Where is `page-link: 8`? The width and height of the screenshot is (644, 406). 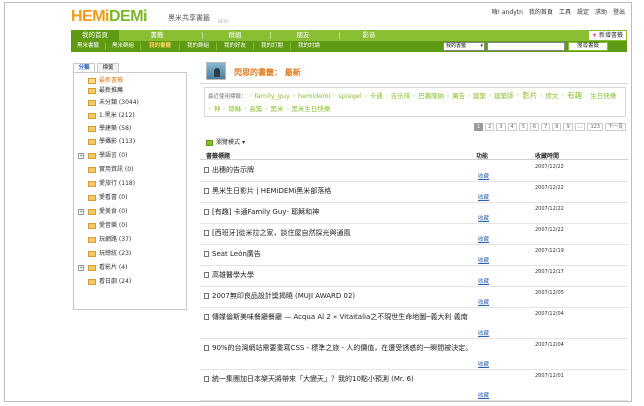 page-link: 8 is located at coordinates (557, 127).